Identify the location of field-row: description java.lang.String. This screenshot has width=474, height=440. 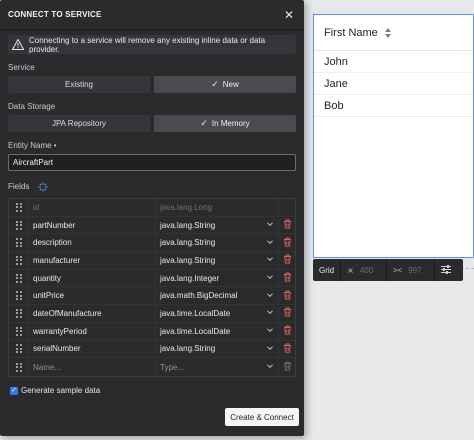
(152, 243).